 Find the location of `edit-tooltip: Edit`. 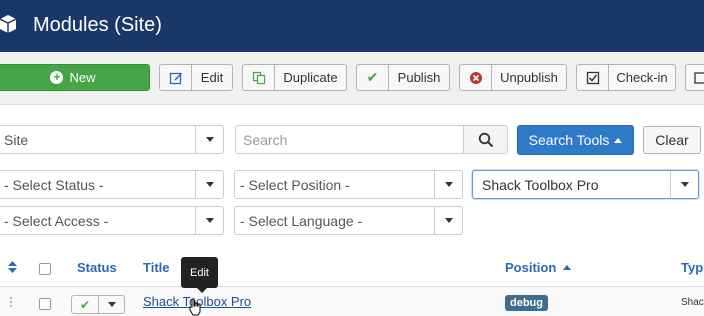

edit-tooltip: Edit is located at coordinates (199, 275).